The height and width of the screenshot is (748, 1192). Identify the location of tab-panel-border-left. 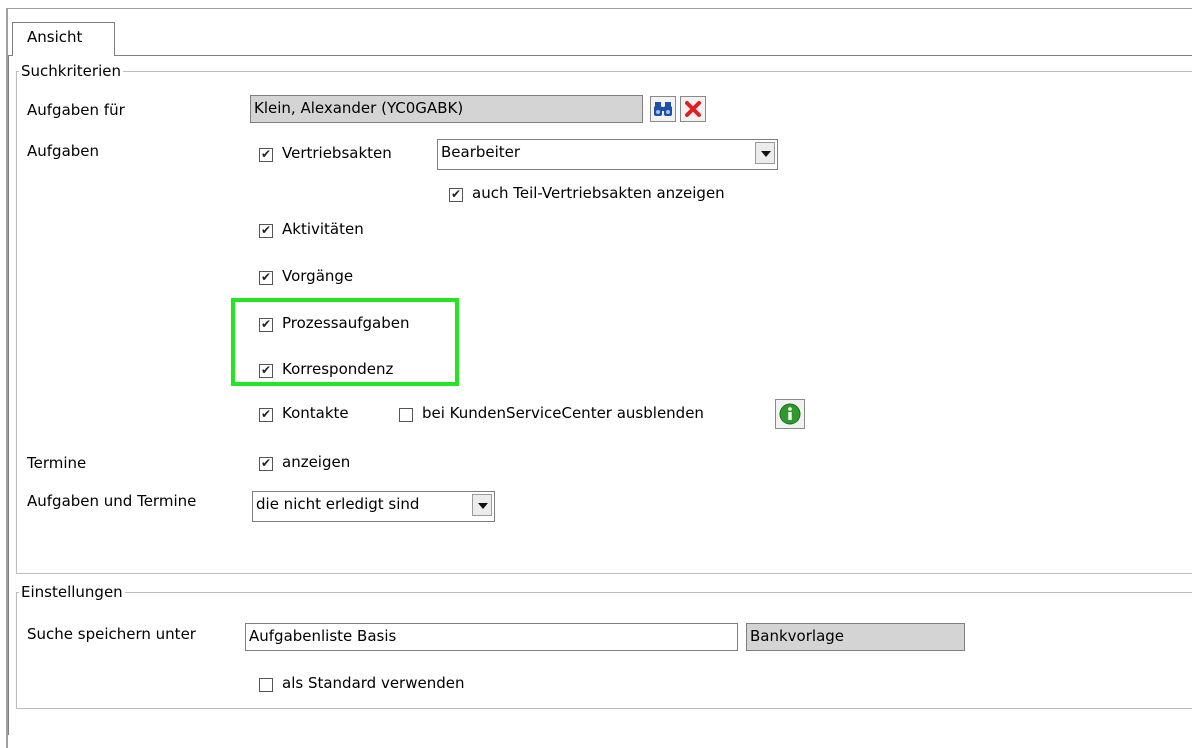
(8, 395).